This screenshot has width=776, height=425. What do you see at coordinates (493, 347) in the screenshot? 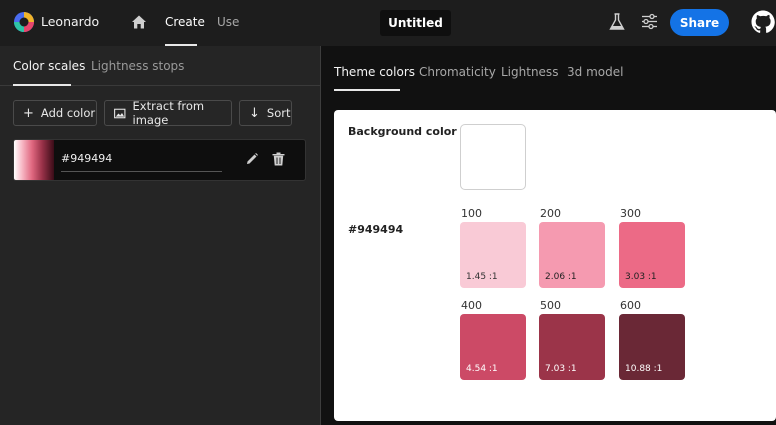
I see `color-swatch: 4.54 :1` at bounding box center [493, 347].